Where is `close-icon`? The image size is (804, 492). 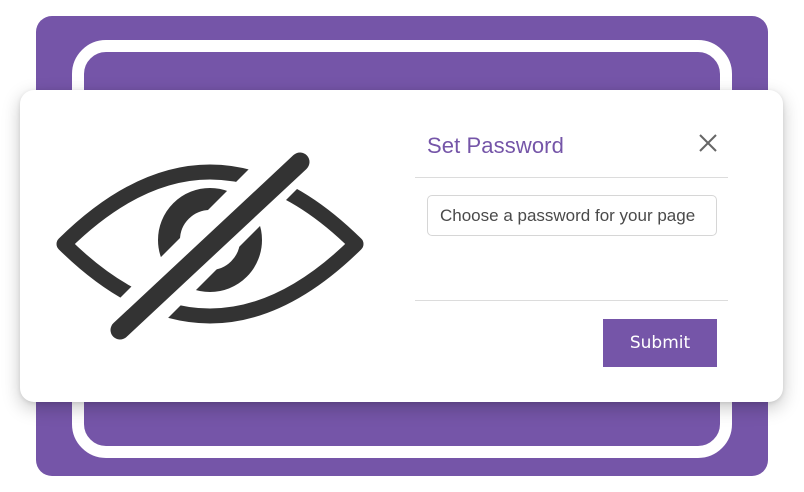 close-icon is located at coordinates (708, 143).